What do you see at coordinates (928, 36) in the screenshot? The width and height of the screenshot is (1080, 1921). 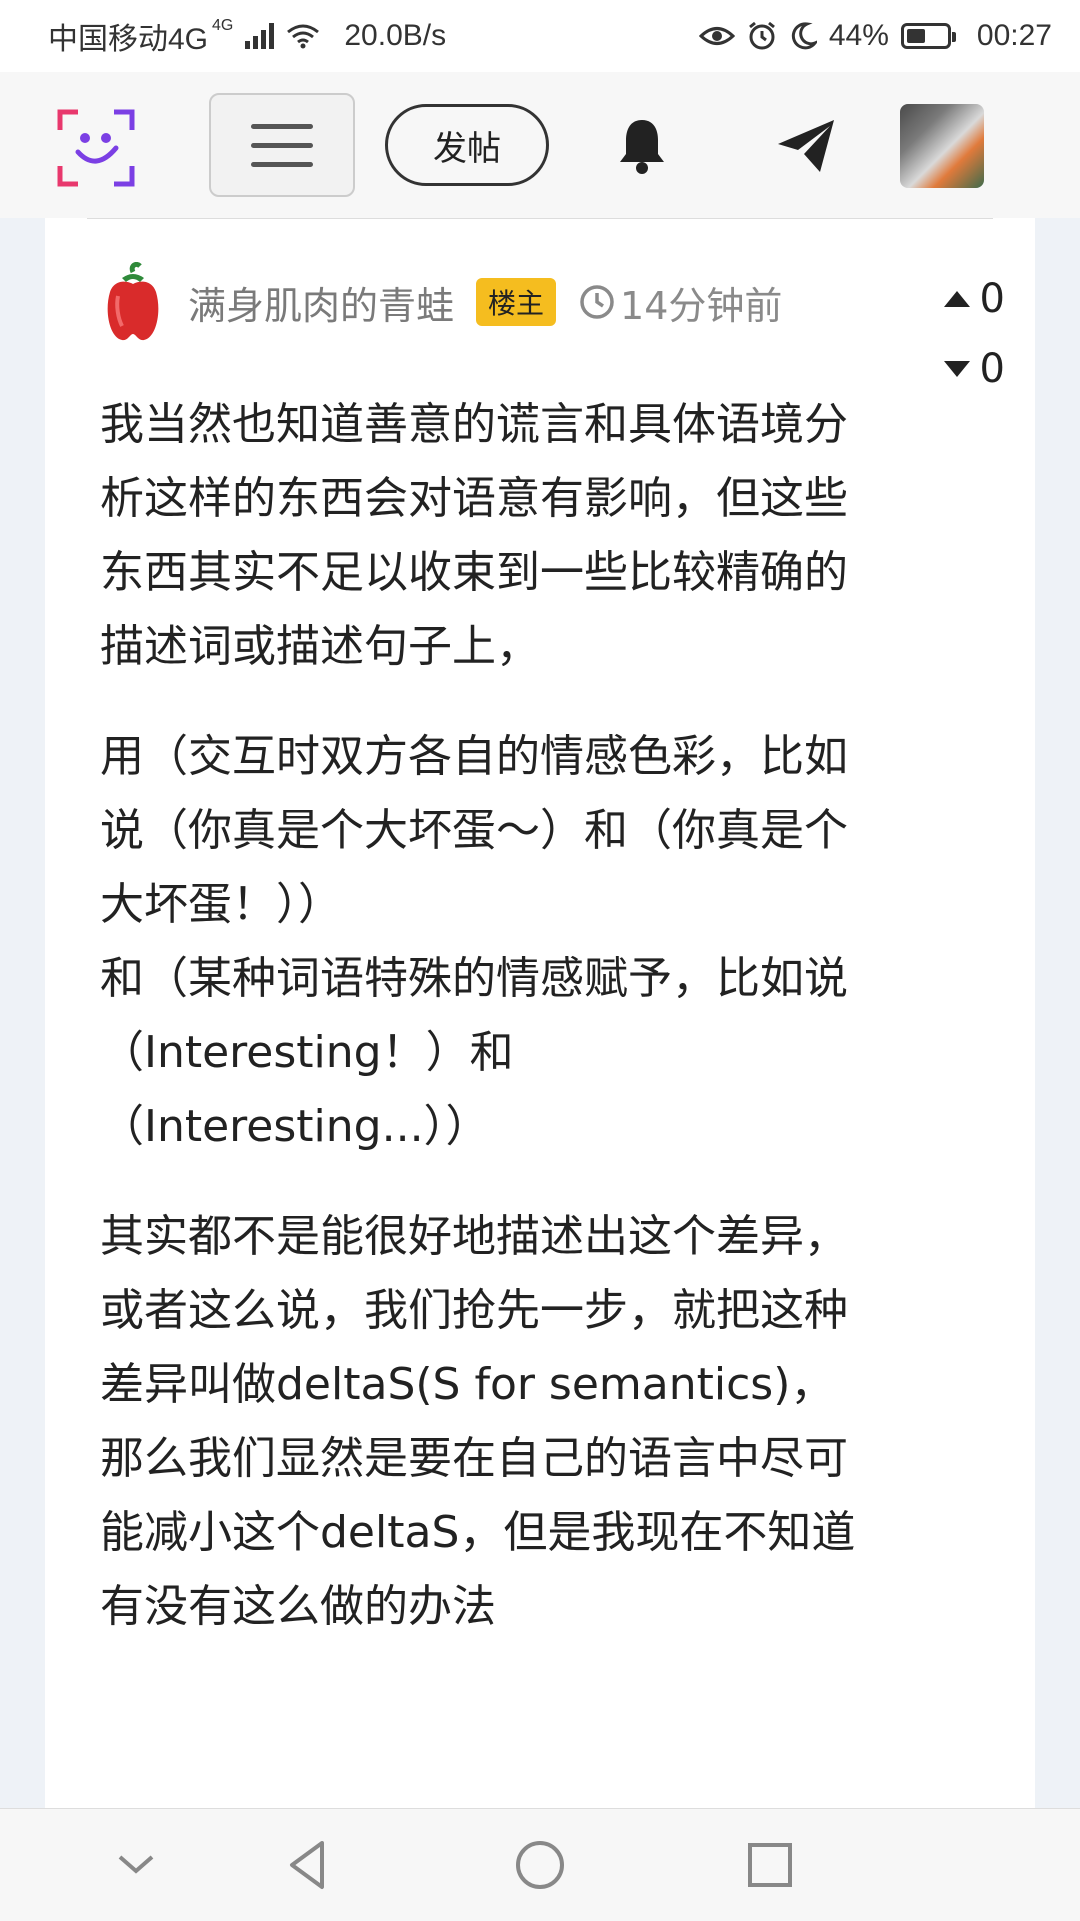 I see `battery-icon` at bounding box center [928, 36].